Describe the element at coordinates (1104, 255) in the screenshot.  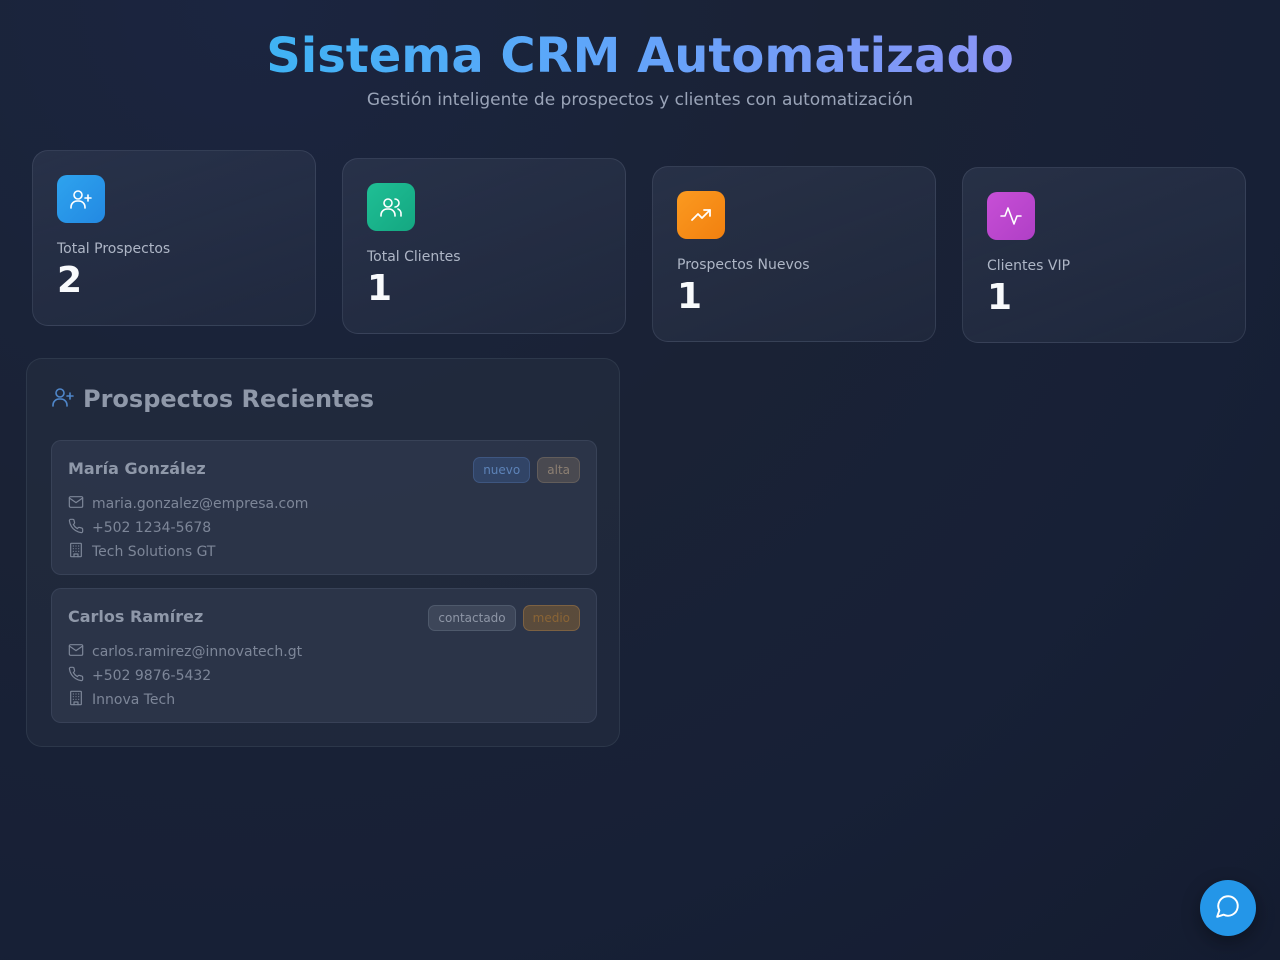
I see `stat-card-clientes-vip: Clientes VIP 1` at that location.